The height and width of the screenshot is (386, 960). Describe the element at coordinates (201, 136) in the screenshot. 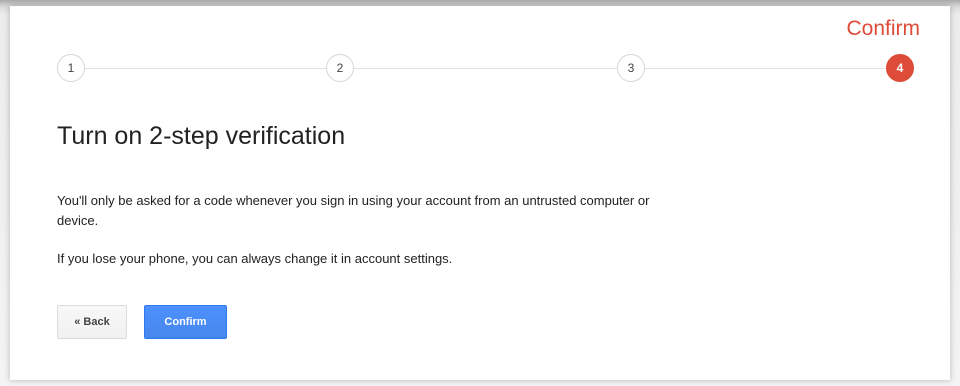

I see `page-title: Turn on 2-step verification` at that location.